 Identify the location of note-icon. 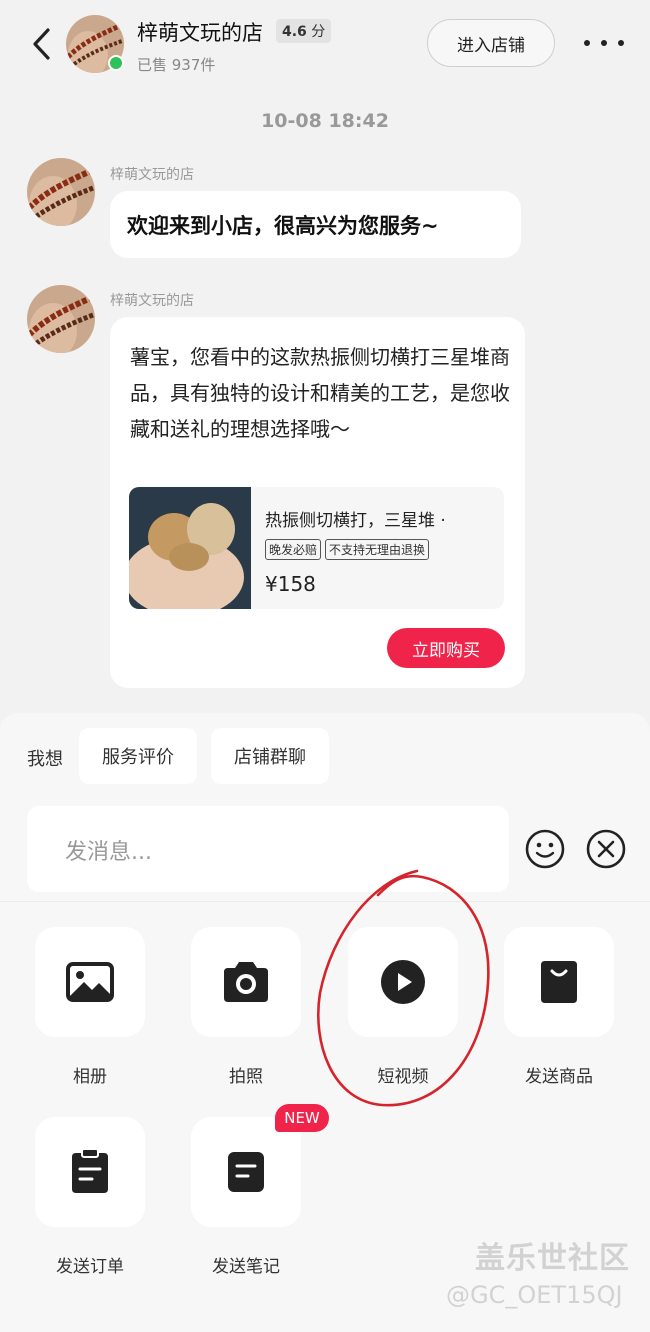
(246, 1172).